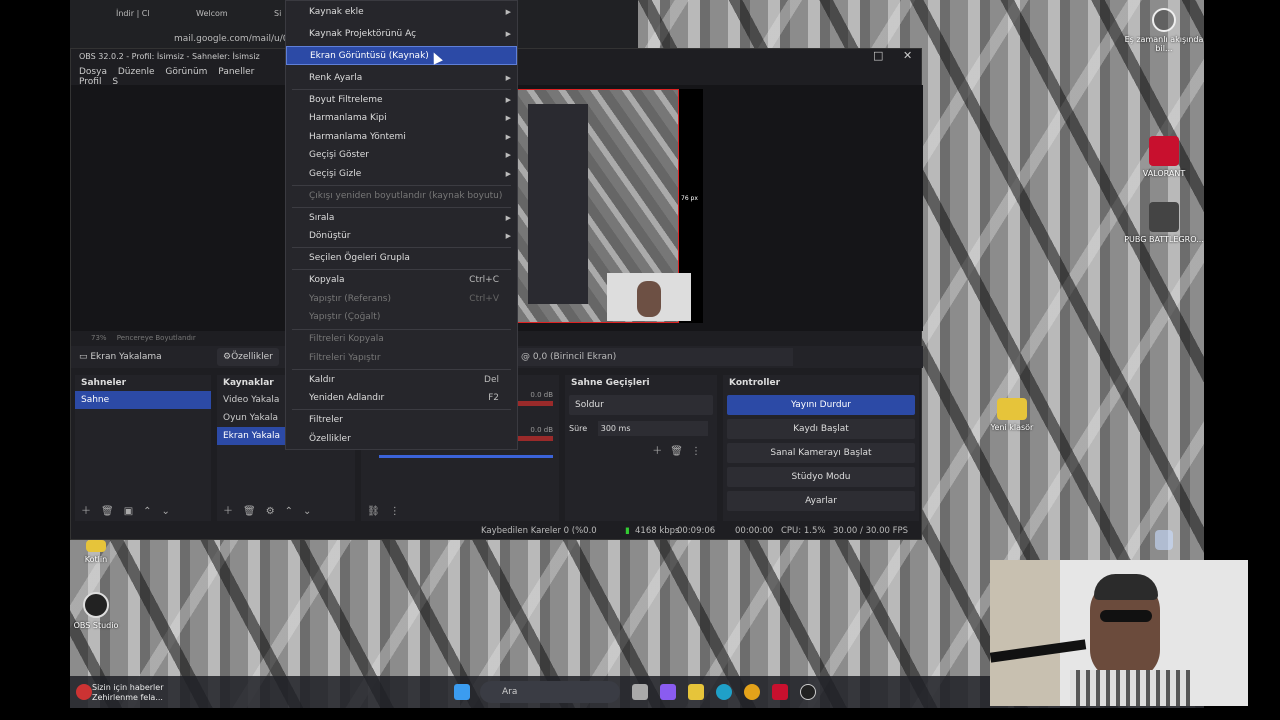 The image size is (1280, 720). What do you see at coordinates (136, 72) in the screenshot?
I see `menu-edit: Düzenle` at bounding box center [136, 72].